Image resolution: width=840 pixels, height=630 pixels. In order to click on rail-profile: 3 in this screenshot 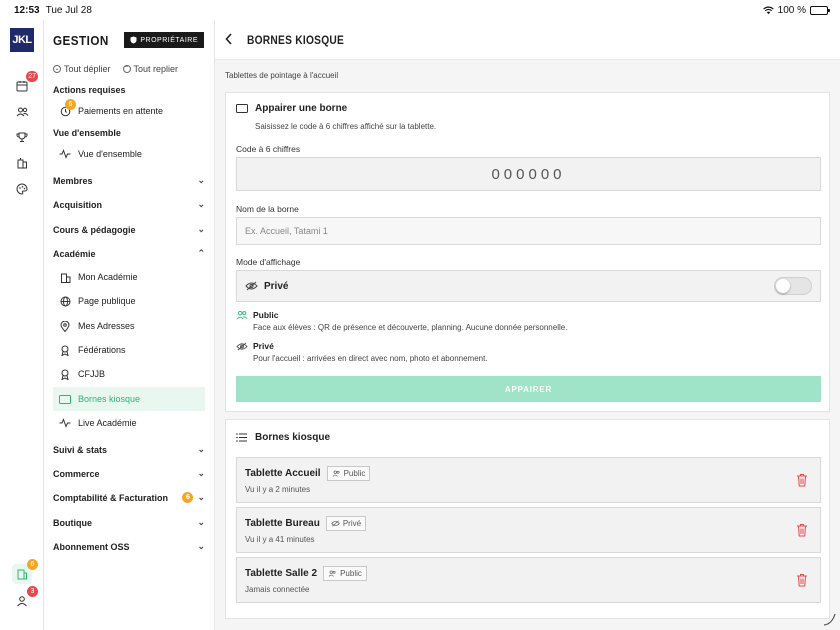, I will do `click(25, 598)`.